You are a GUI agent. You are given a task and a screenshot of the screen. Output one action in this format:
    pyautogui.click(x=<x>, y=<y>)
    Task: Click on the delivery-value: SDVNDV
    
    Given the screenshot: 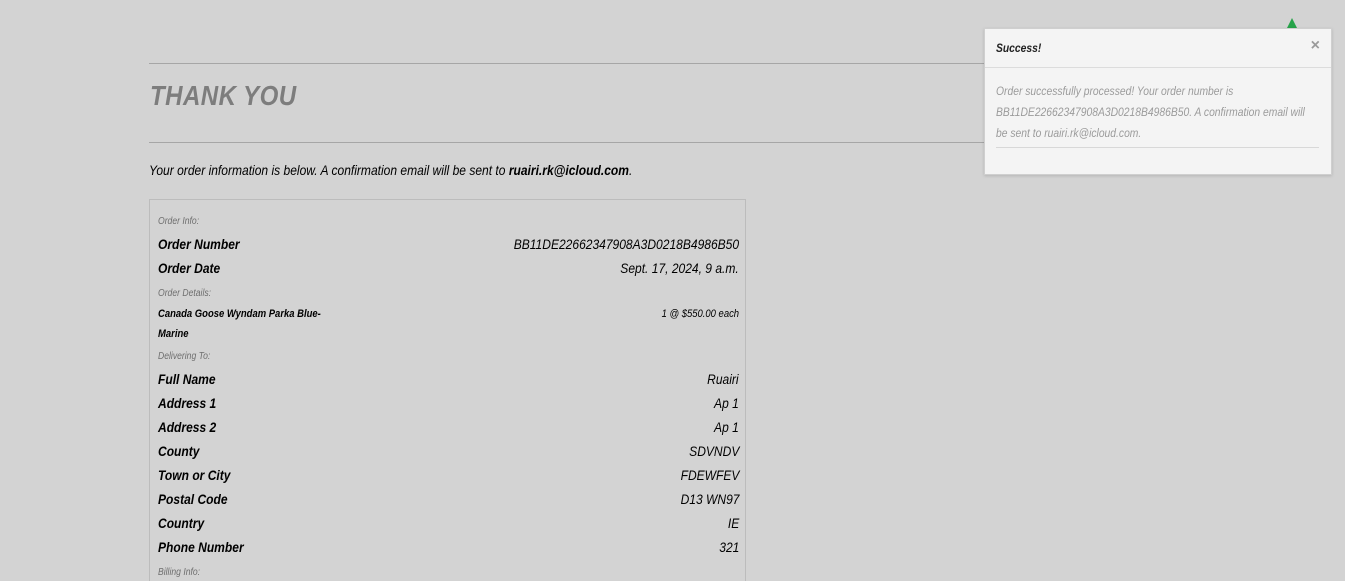 What is the action you would take?
    pyautogui.click(x=713, y=451)
    